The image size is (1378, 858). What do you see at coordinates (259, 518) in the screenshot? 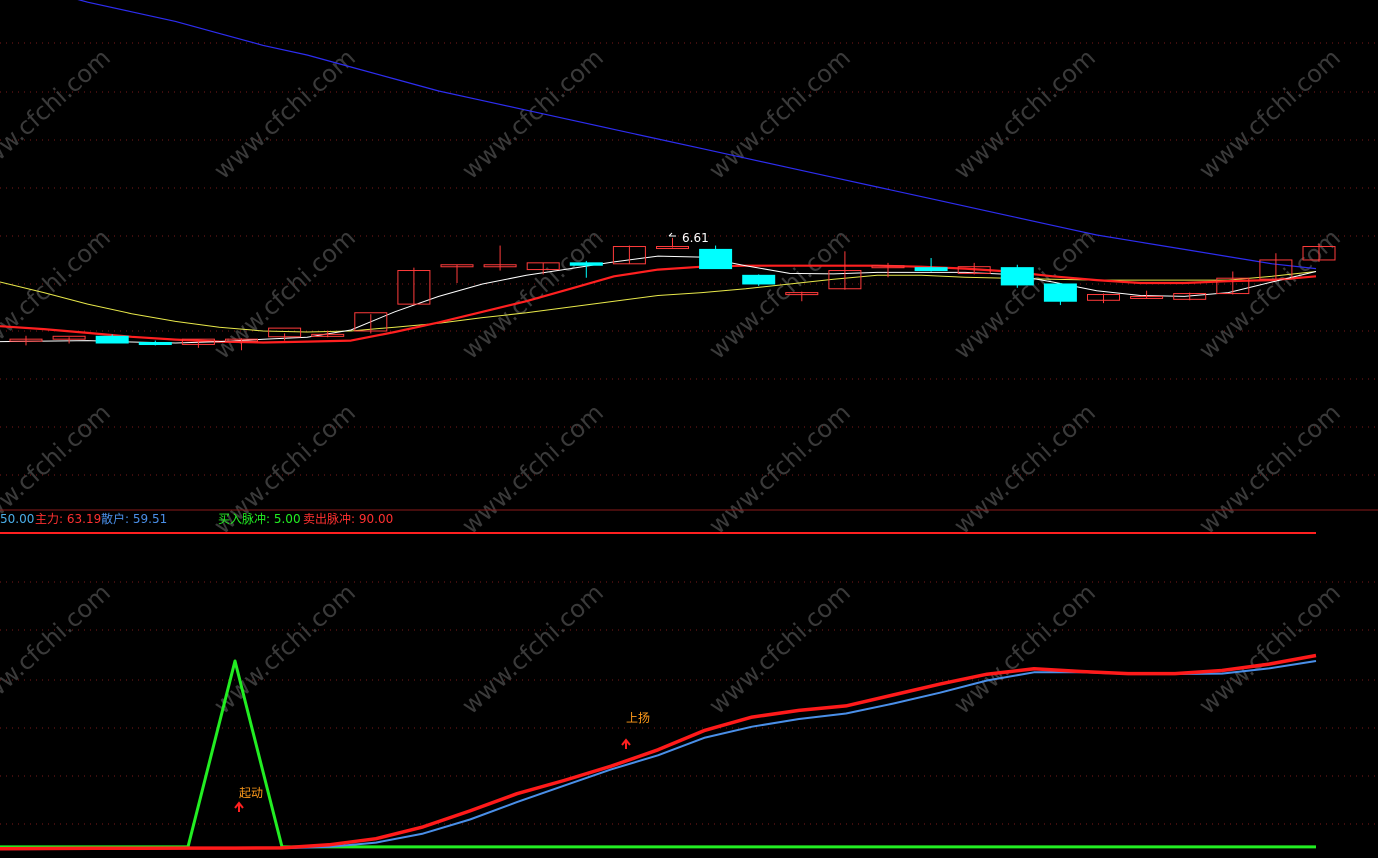
I see `legend-buy-pulse: 买入脉冲: 5.00` at bounding box center [259, 518].